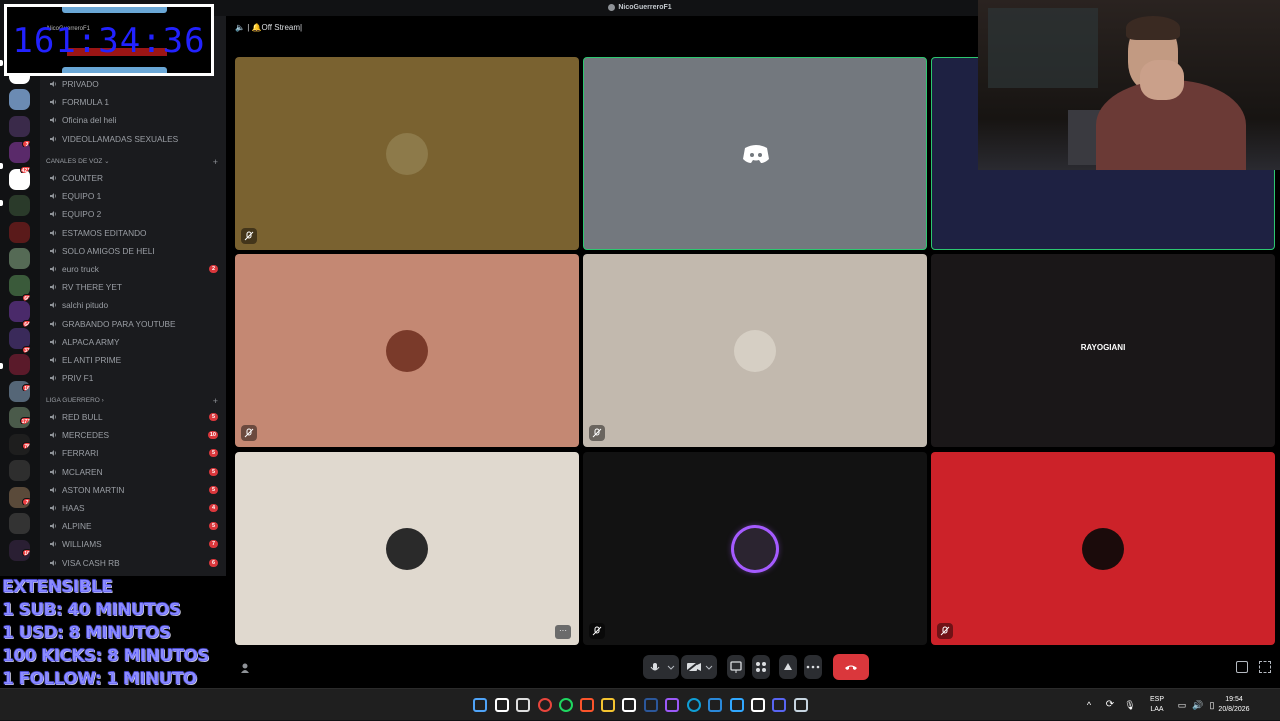 The height and width of the screenshot is (721, 1280). Describe the element at coordinates (134, 401) in the screenshot. I see `category-league: LIGA GUERRERO › +` at that location.